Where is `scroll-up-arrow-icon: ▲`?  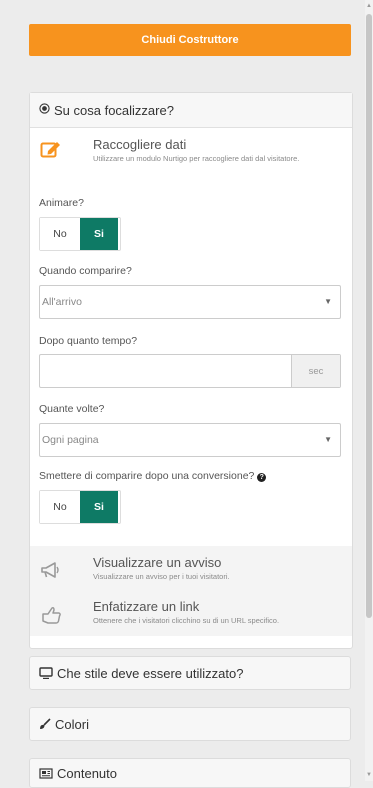 scroll-up-arrow-icon: ▲ is located at coordinates (369, 6).